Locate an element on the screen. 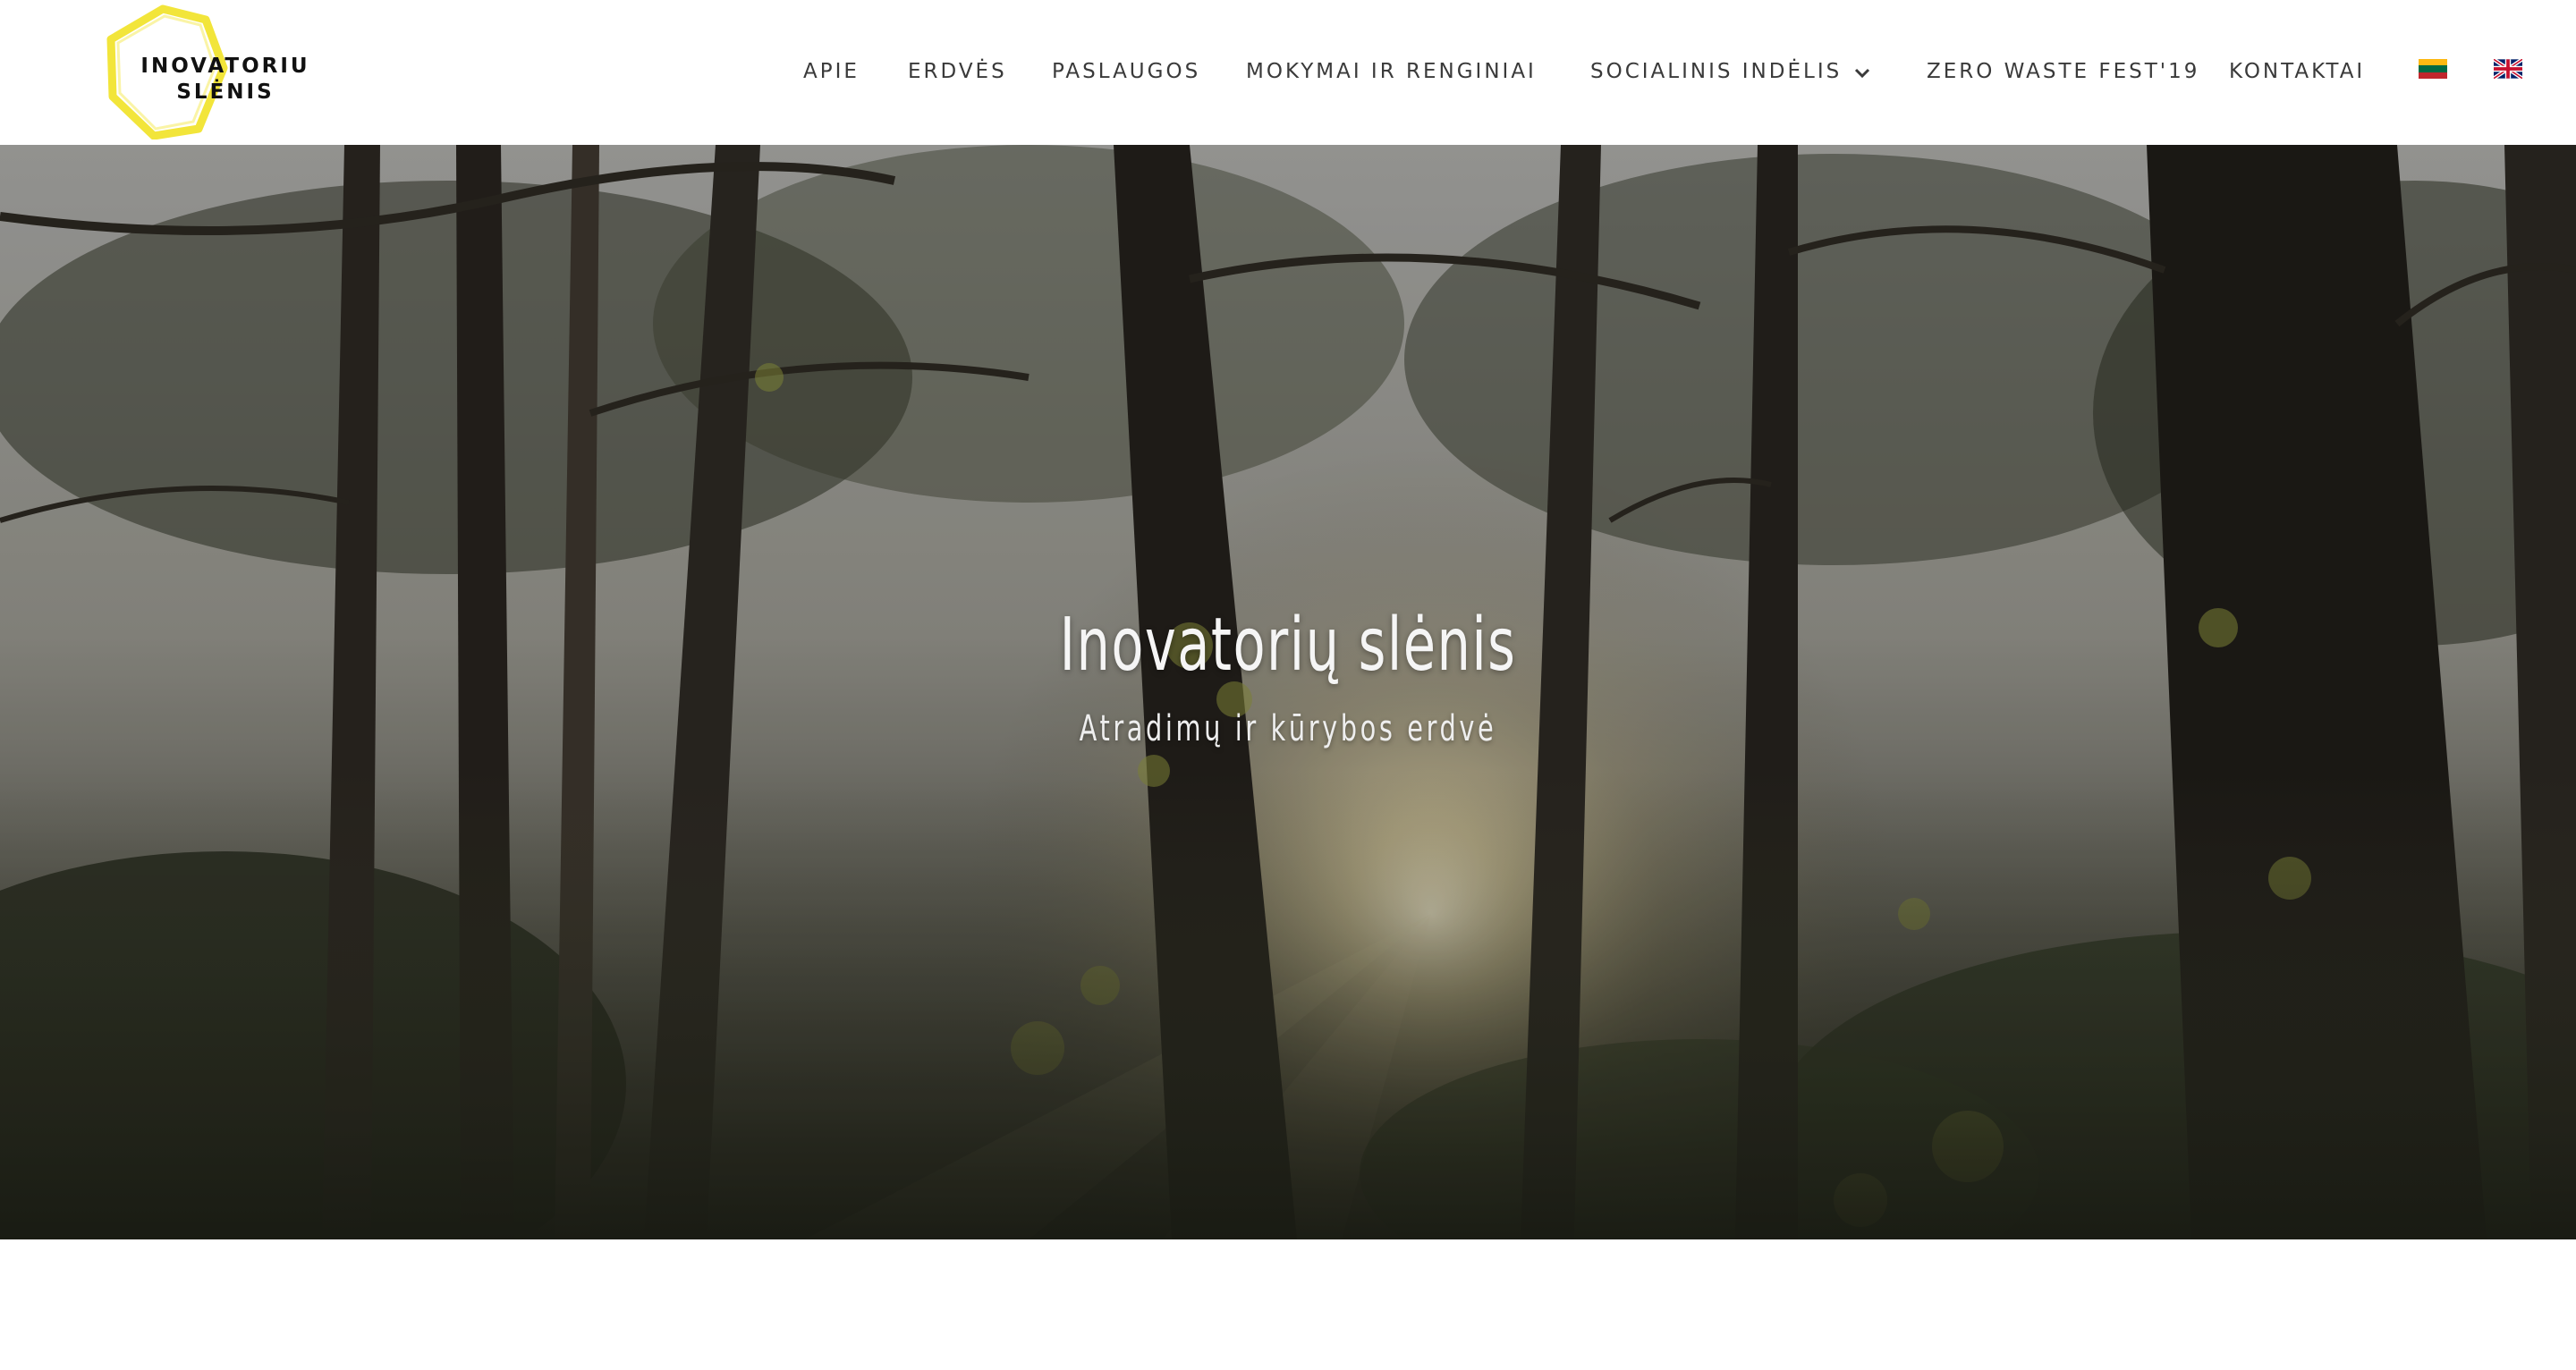 The height and width of the screenshot is (1370, 2576). uk-flag-icon is located at coordinates (2508, 68).